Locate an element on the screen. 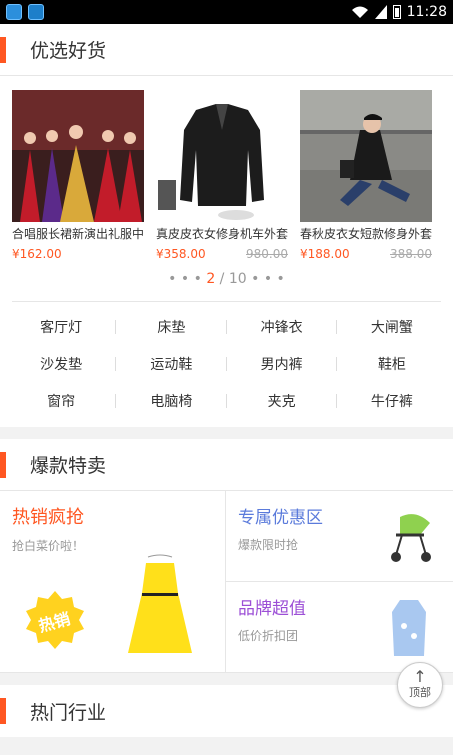 The image size is (453, 755). section-header-hot-sale: 爆款特卖 is located at coordinates (226, 465).